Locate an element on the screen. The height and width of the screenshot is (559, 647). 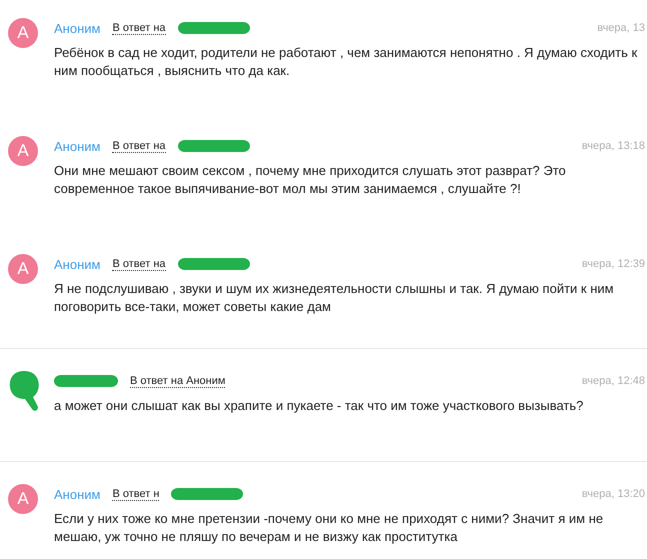
comment-time: вчера, 13:20 is located at coordinates (614, 494).